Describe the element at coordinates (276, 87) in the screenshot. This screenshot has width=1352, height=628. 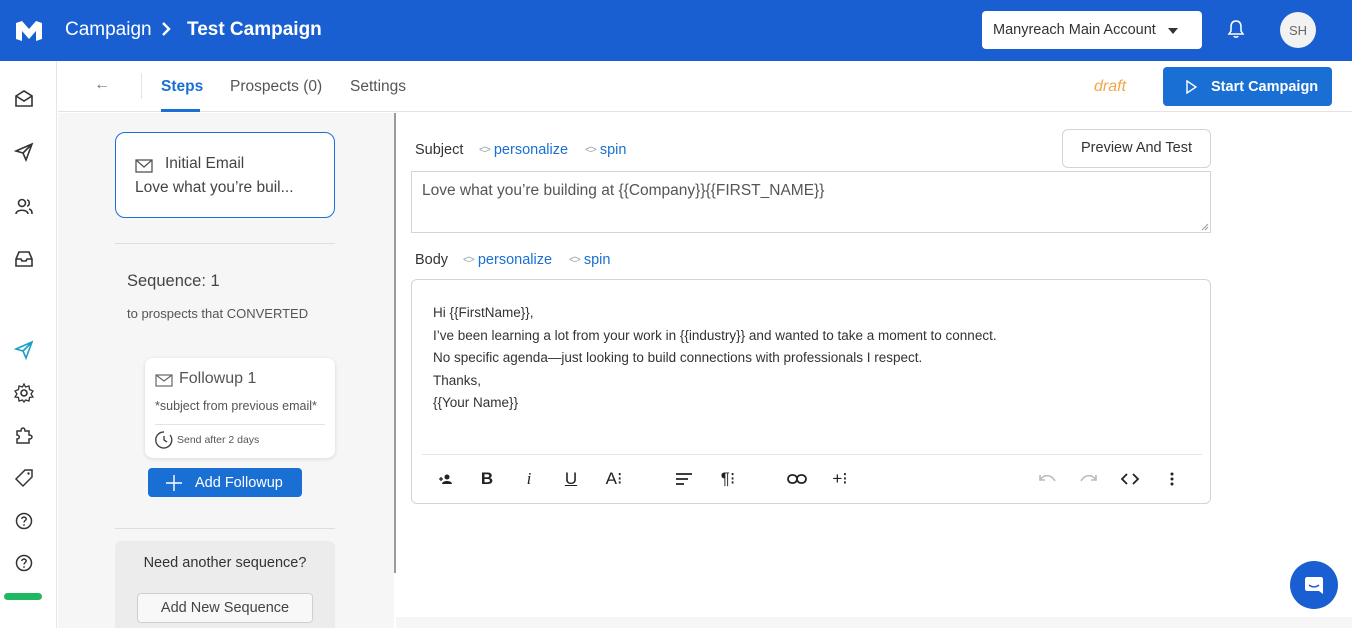
I see `tab-prospects: Prospects (0)` at that location.